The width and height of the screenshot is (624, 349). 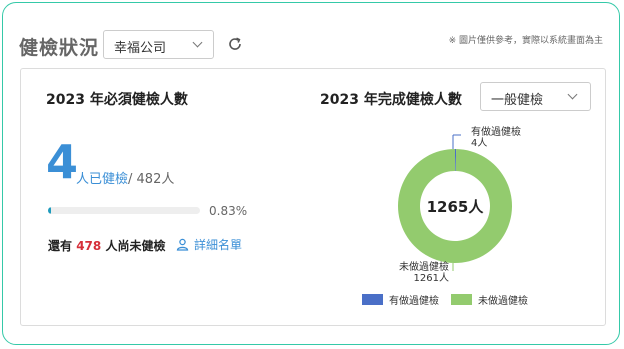 What do you see at coordinates (60, 246) in the screenshot?
I see `remaining-prefix: 還有` at bounding box center [60, 246].